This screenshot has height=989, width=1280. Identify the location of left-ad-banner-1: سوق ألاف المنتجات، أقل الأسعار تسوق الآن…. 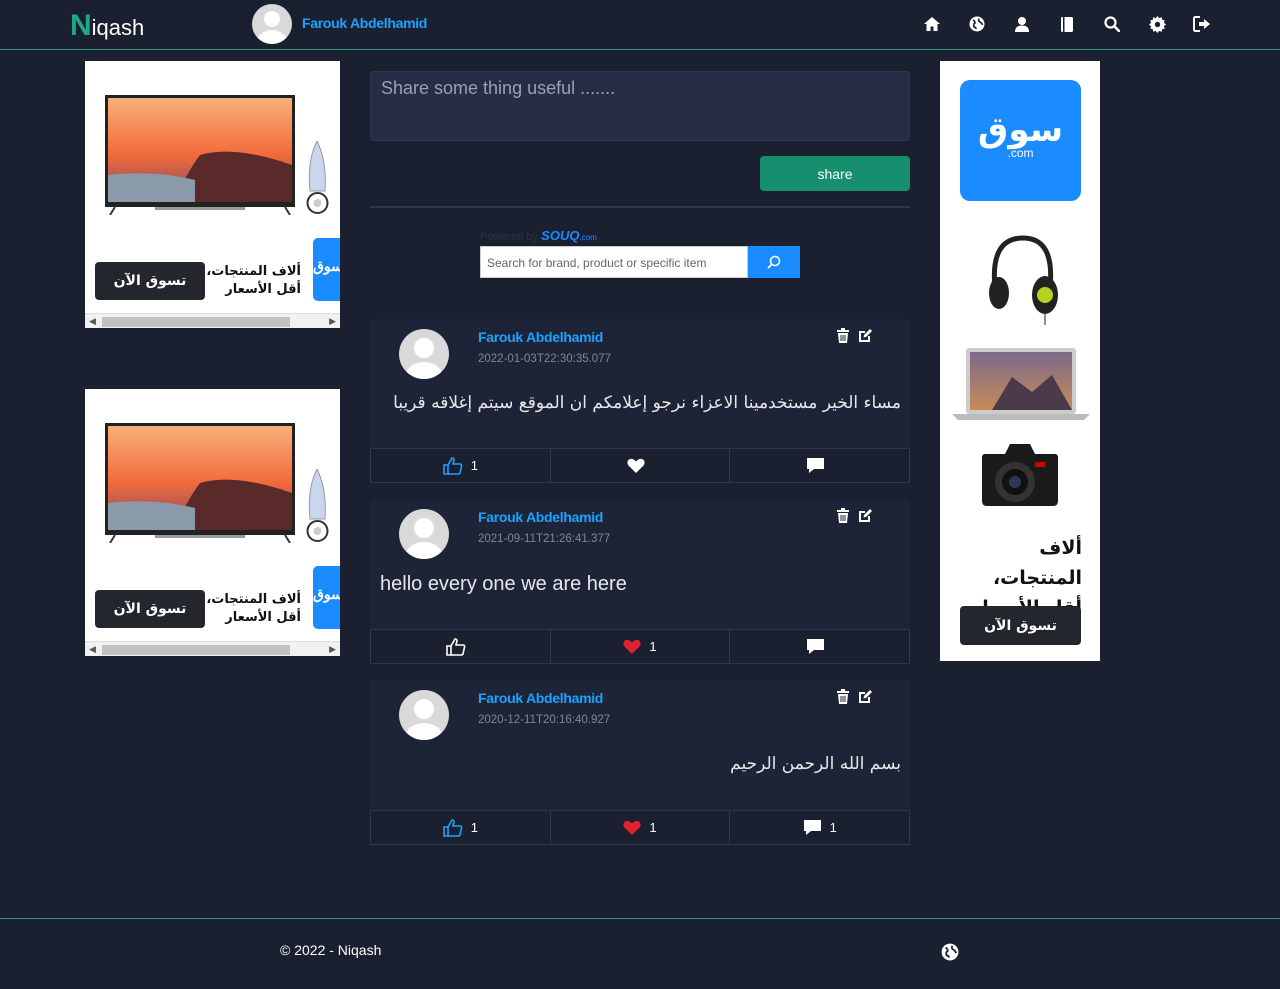
(212, 194).